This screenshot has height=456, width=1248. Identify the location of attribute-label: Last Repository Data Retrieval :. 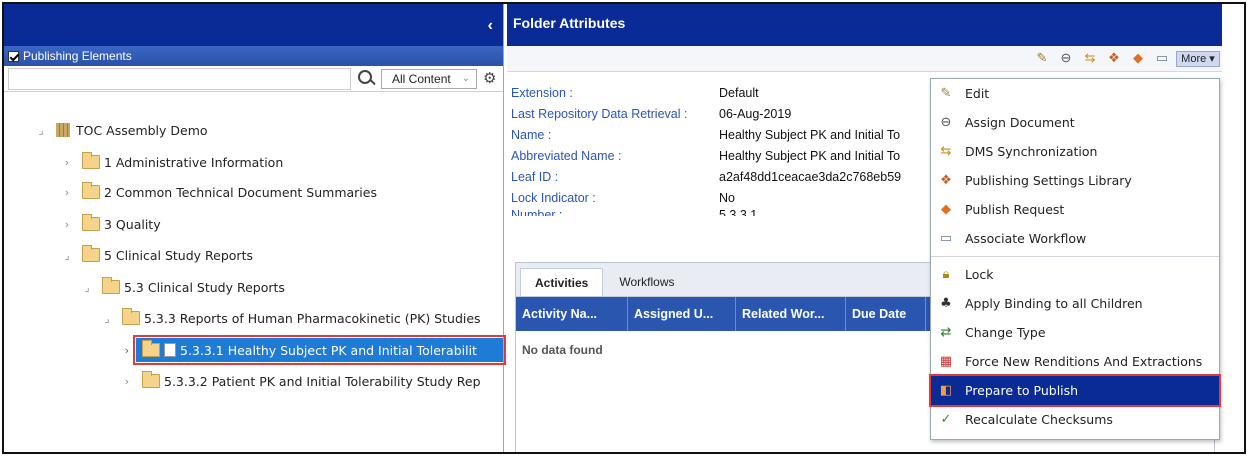
(599, 113).